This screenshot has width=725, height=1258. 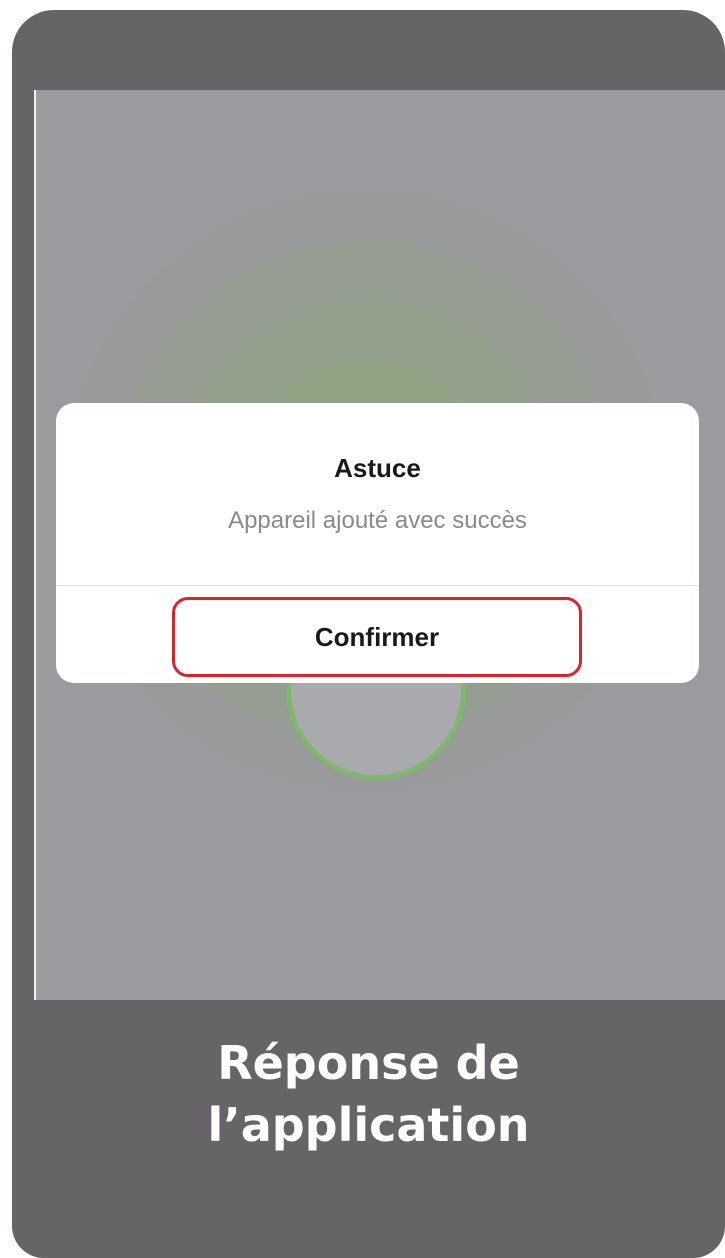 I want to click on caption-line-2: l’application, so click(x=368, y=1125).